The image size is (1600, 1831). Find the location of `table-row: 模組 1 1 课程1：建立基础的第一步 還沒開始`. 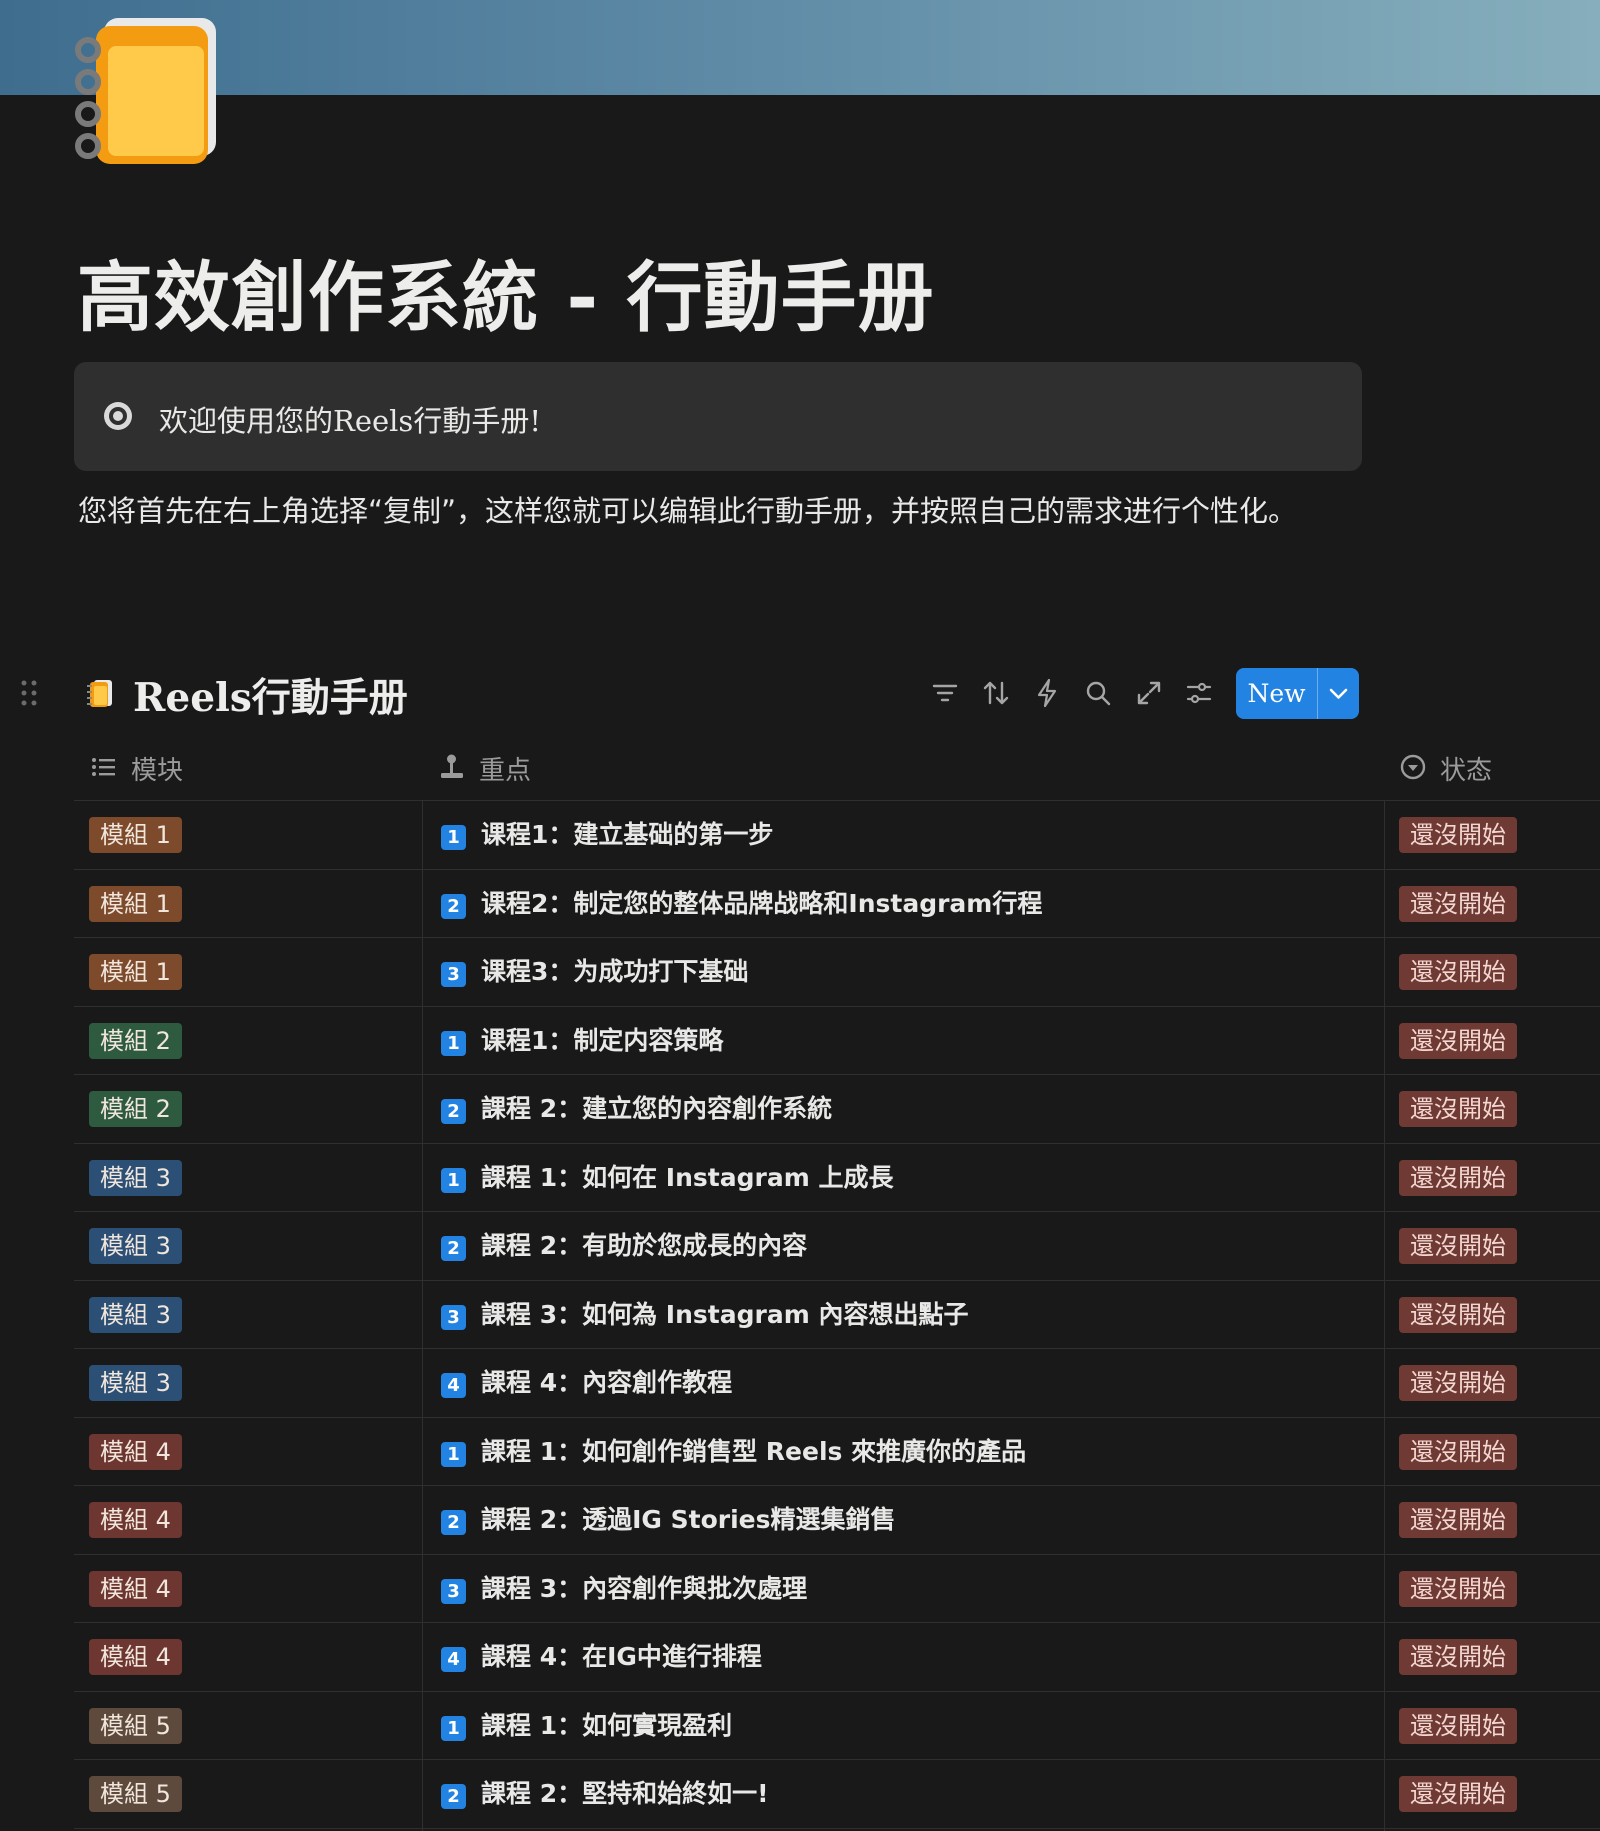

table-row: 模組 1 1 课程1：建立基础的第一步 還沒開始 is located at coordinates (837, 835).